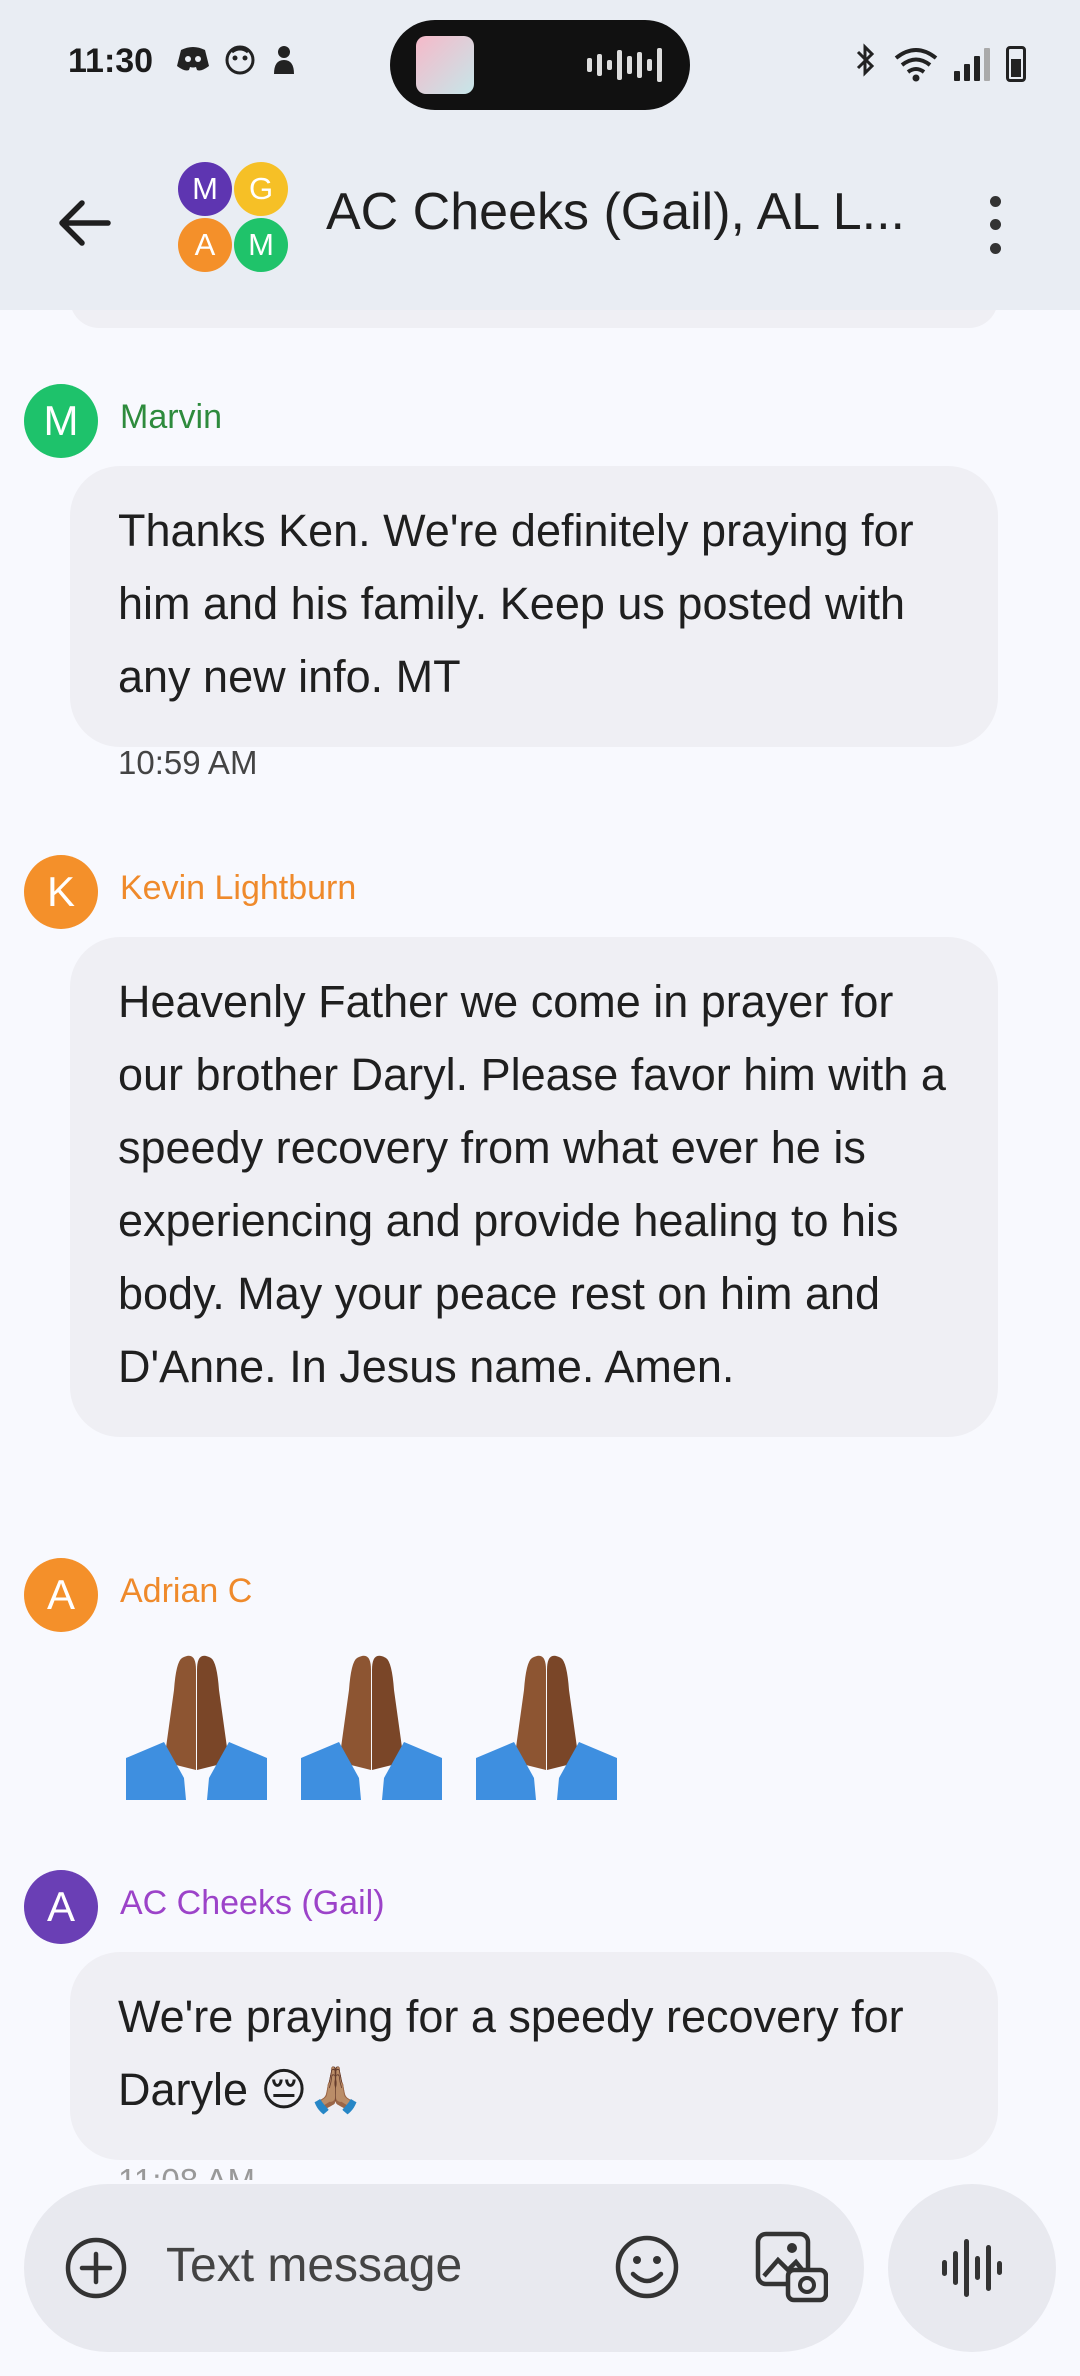 The image size is (1080, 2376). What do you see at coordinates (261, 189) in the screenshot?
I see `group-avatar-member-2: G` at bounding box center [261, 189].